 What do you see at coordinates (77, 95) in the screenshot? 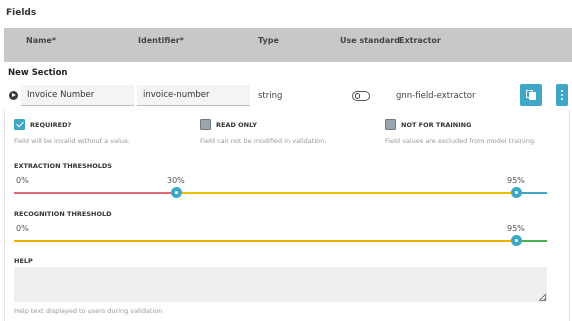
I see `field-name-input` at bounding box center [77, 95].